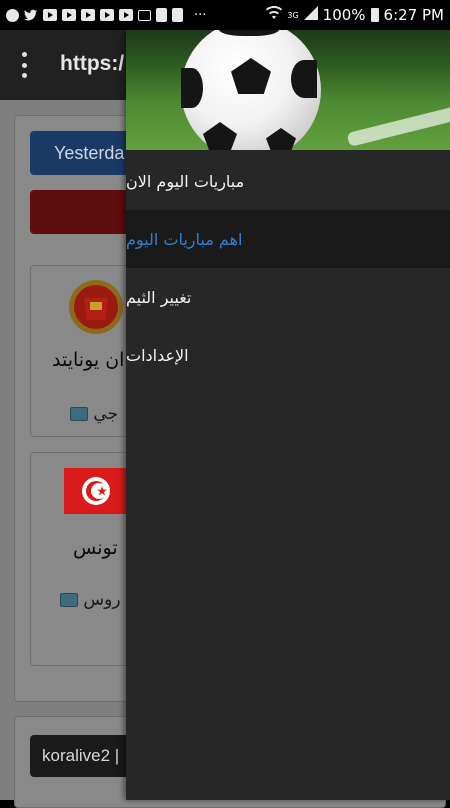 The image size is (450, 808). What do you see at coordinates (293, 15) in the screenshot?
I see `network-type: 3G` at bounding box center [293, 15].